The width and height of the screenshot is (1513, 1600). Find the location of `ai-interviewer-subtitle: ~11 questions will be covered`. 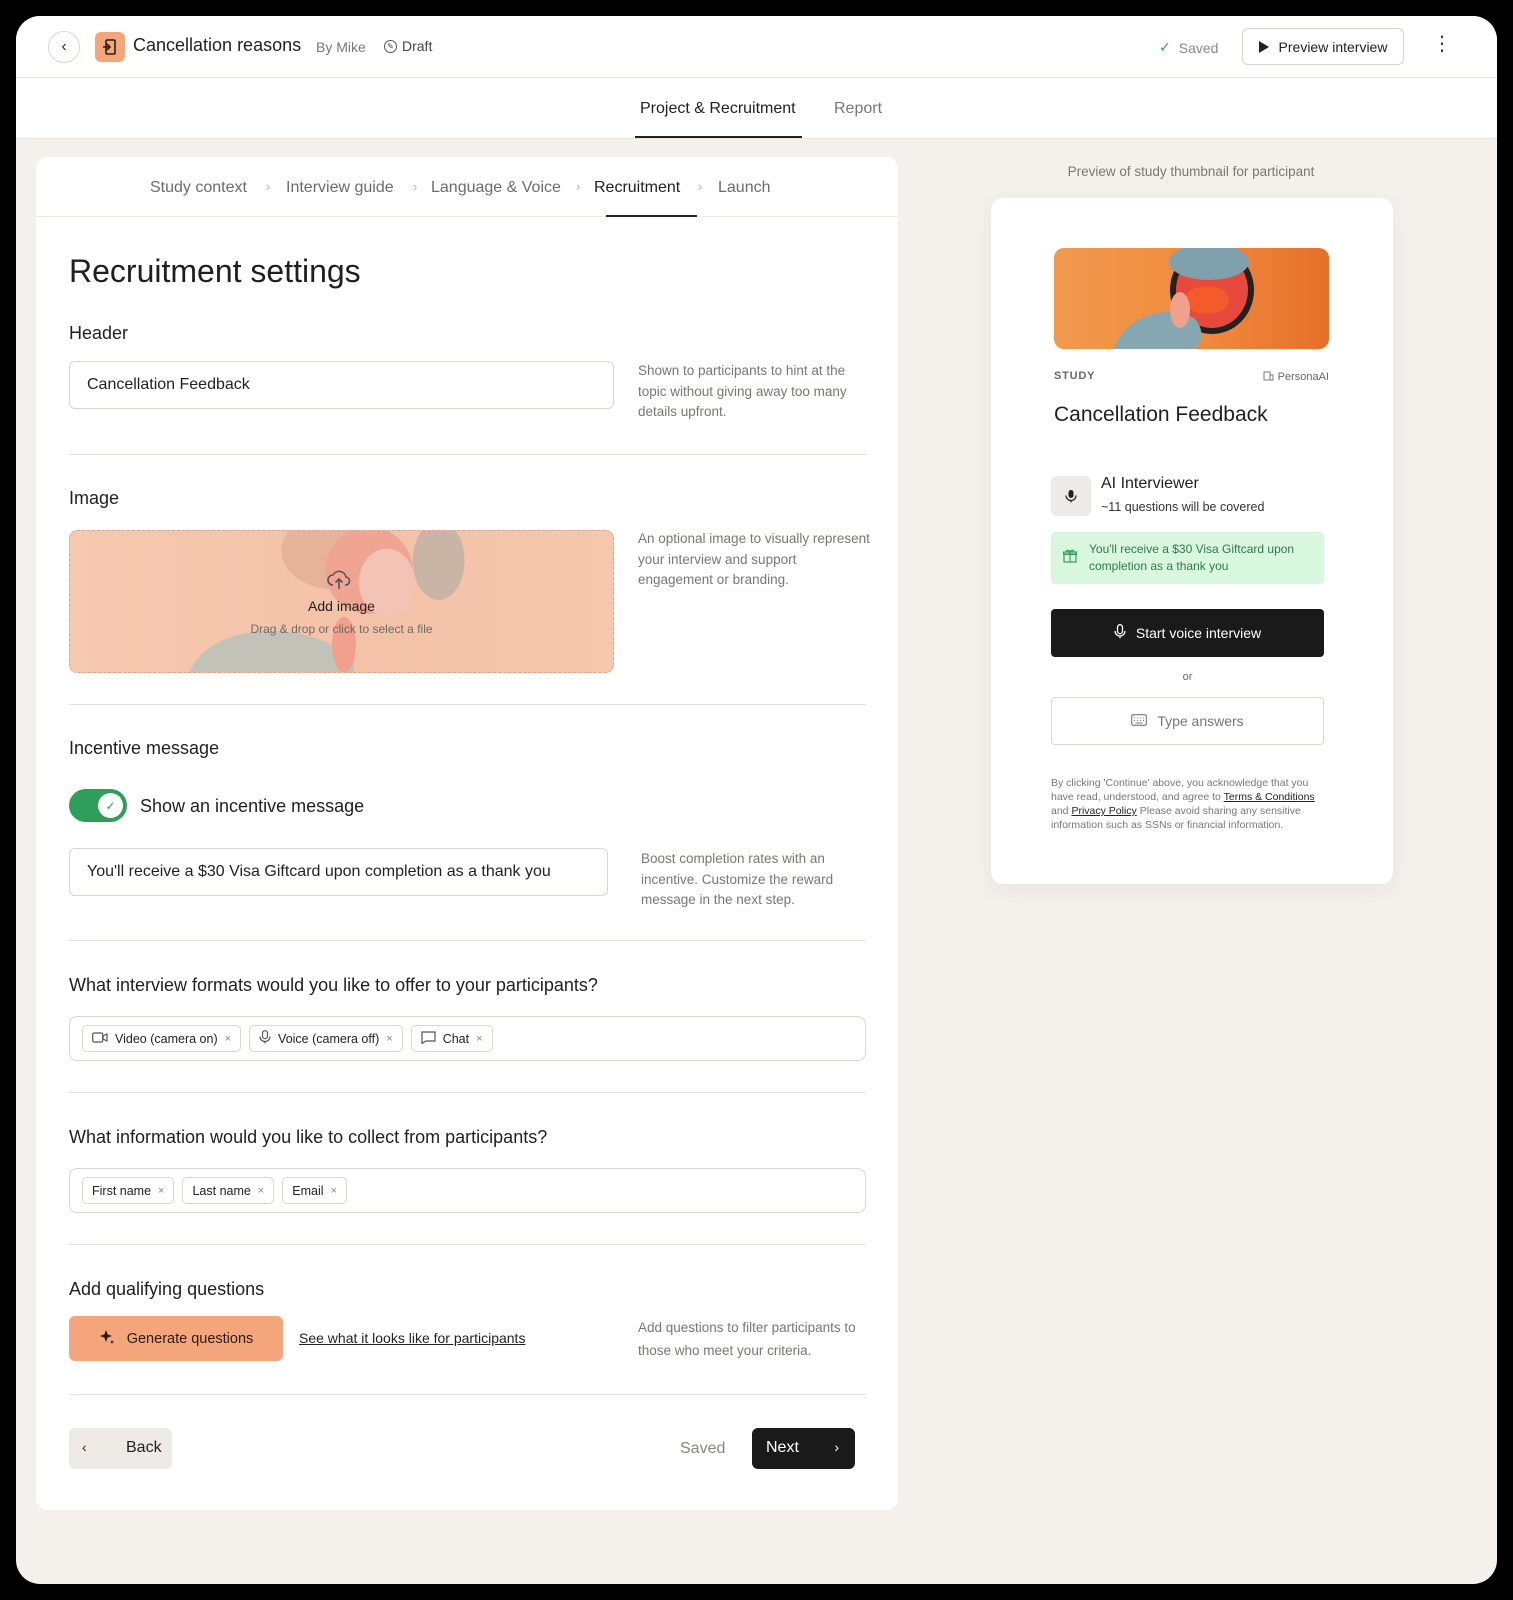

ai-interviewer-subtitle: ~11 questions will be covered is located at coordinates (1183, 507).